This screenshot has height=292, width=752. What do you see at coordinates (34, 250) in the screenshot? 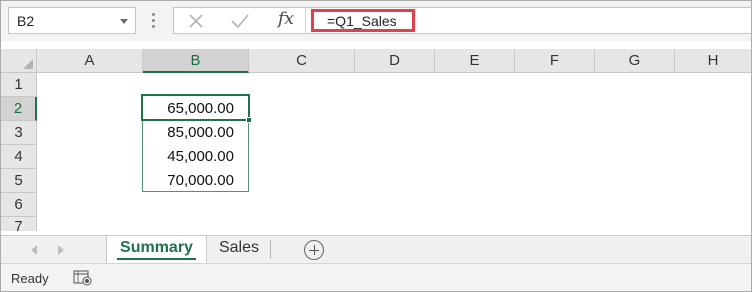
I see `scroll-tabs-left-icon` at bounding box center [34, 250].